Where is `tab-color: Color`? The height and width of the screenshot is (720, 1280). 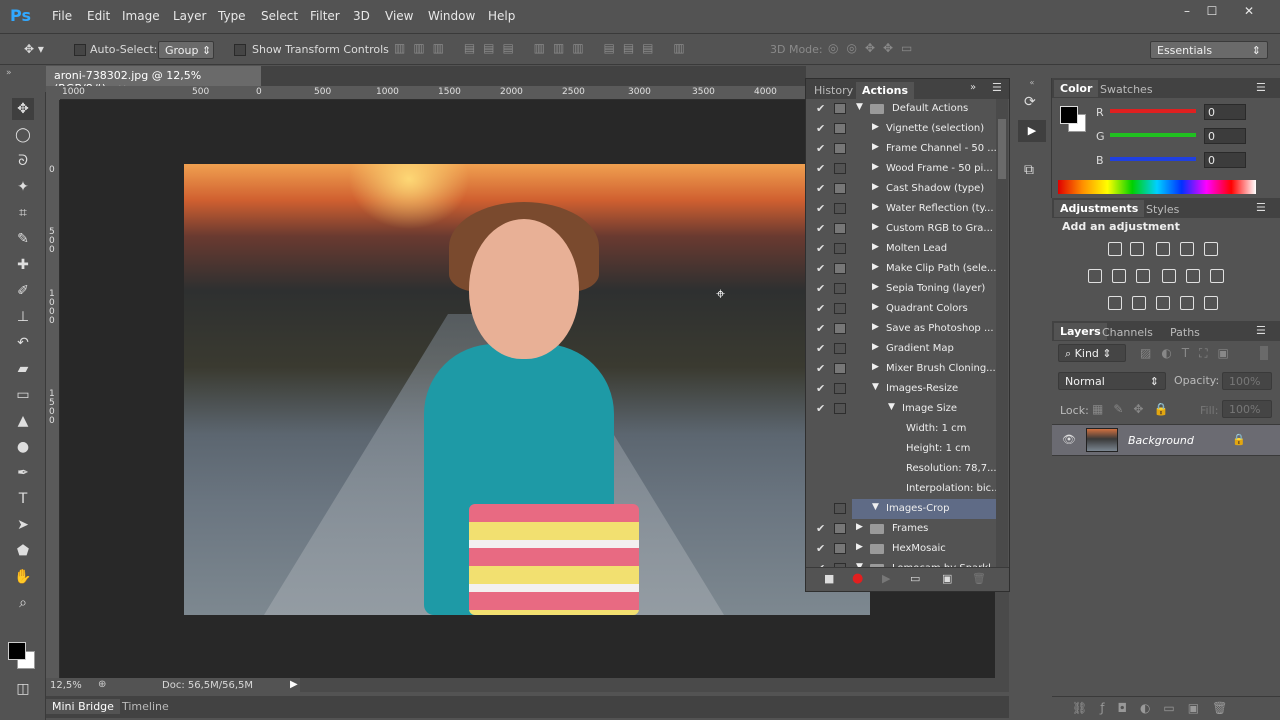 tab-color: Color is located at coordinates (1076, 88).